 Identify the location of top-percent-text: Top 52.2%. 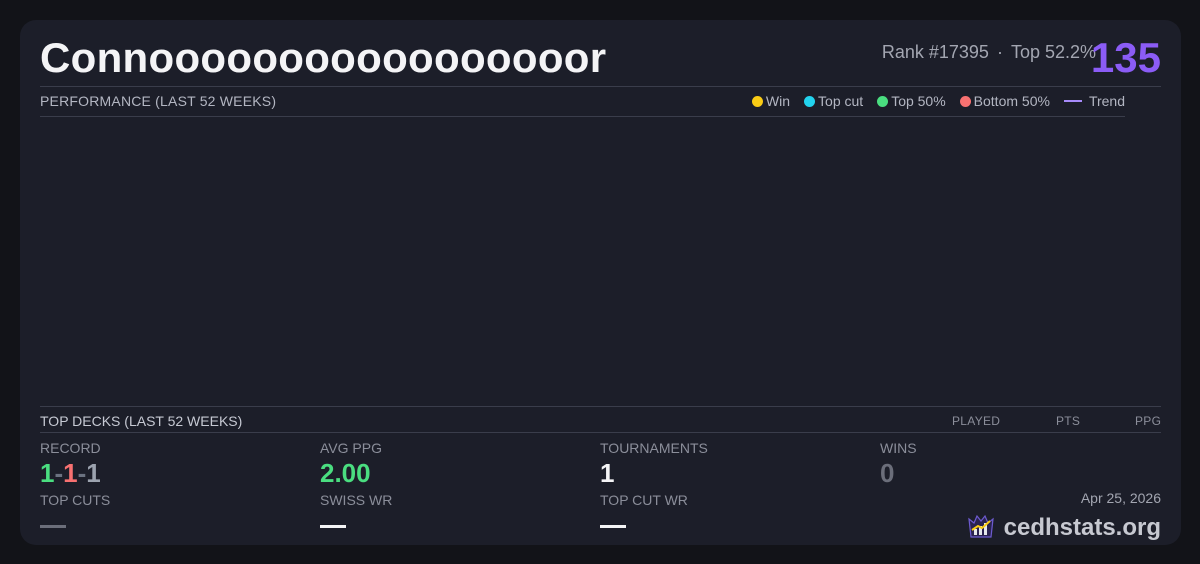
(1053, 52).